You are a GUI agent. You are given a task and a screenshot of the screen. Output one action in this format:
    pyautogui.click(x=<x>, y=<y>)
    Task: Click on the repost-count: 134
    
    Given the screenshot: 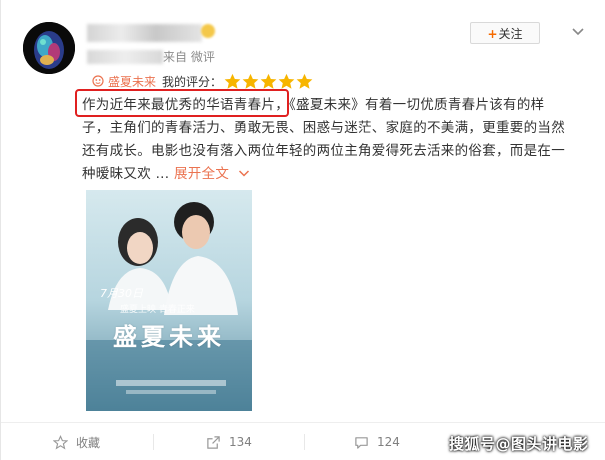 What is the action you would take?
    pyautogui.click(x=240, y=442)
    